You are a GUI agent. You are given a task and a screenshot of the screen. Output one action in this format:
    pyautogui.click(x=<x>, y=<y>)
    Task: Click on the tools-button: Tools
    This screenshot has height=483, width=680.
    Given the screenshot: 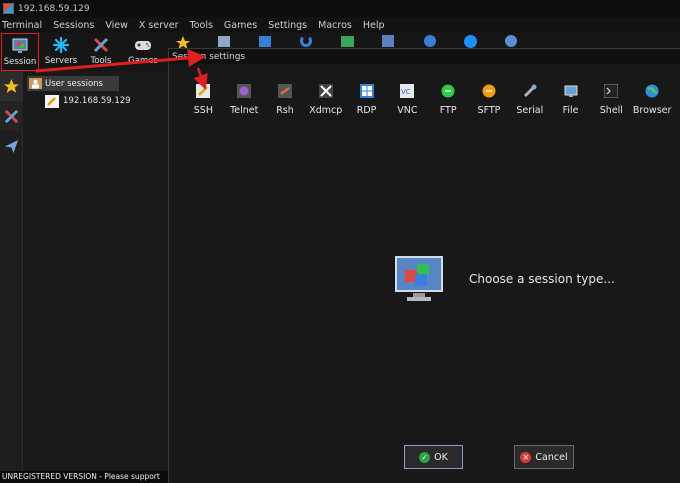 What is the action you would take?
    pyautogui.click(x=101, y=52)
    